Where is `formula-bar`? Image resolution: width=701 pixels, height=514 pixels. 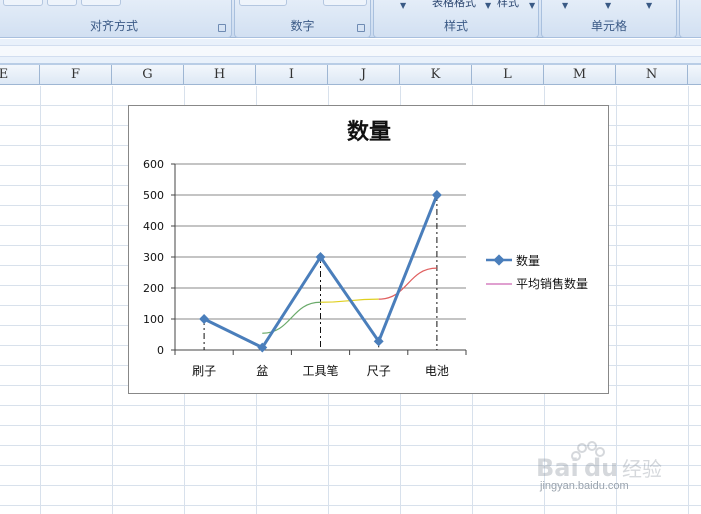
formula-bar is located at coordinates (350, 52).